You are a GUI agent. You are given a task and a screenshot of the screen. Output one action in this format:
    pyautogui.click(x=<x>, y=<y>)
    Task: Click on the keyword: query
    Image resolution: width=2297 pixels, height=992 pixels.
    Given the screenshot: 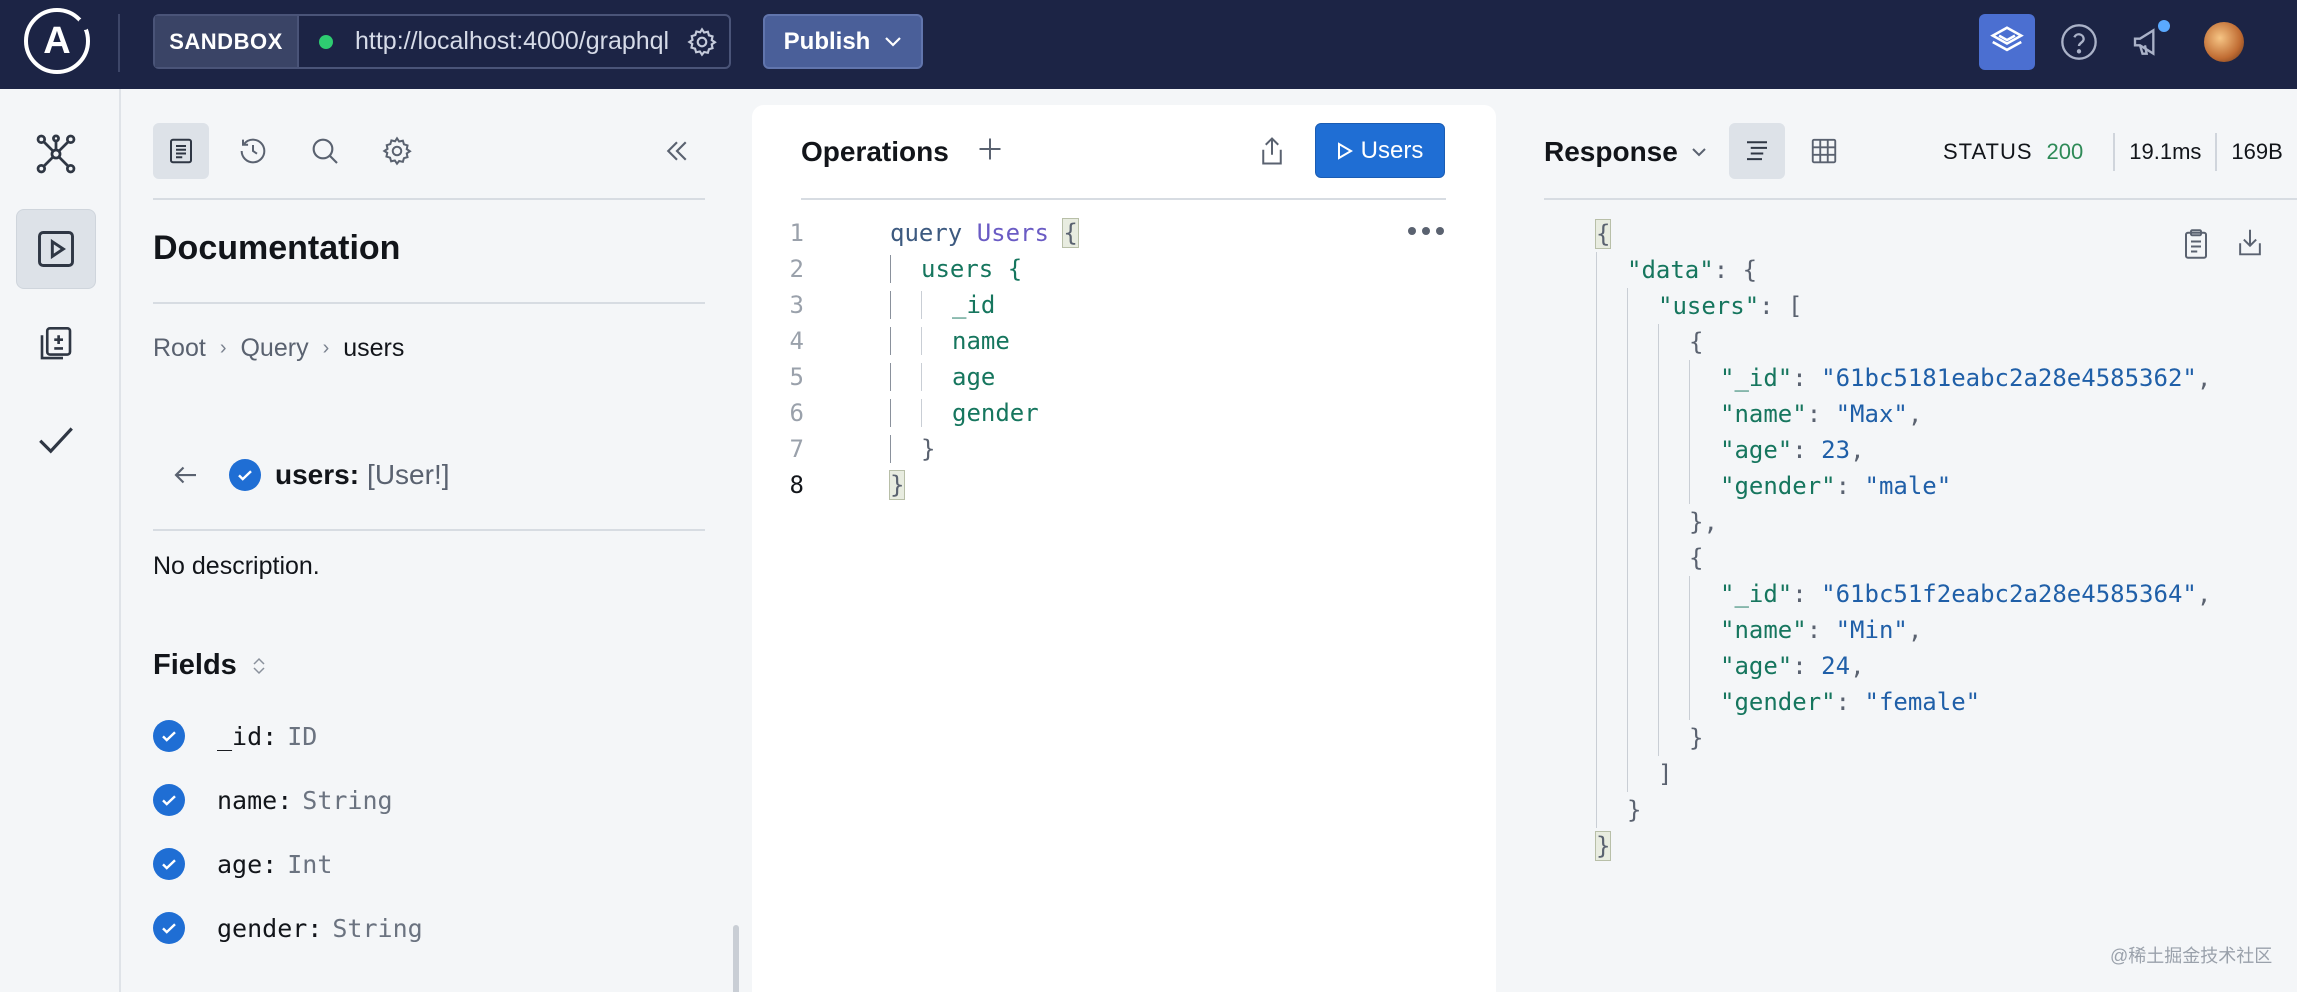 What is the action you would take?
    pyautogui.click(x=926, y=233)
    